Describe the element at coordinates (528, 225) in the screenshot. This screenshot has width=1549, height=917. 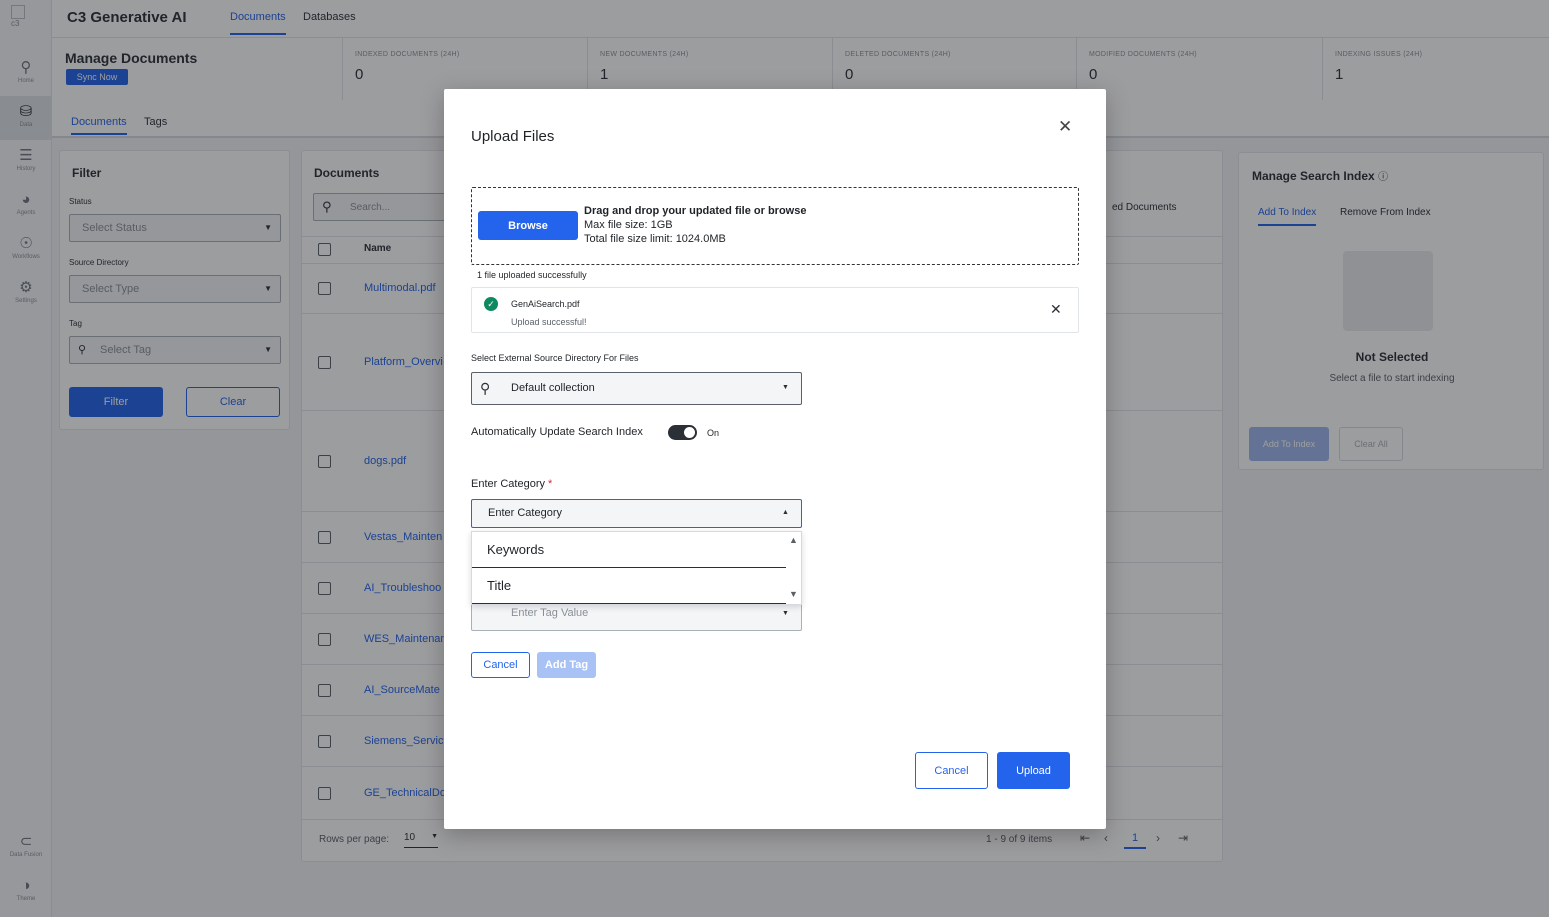
I see `browse-button: Browse` at that location.